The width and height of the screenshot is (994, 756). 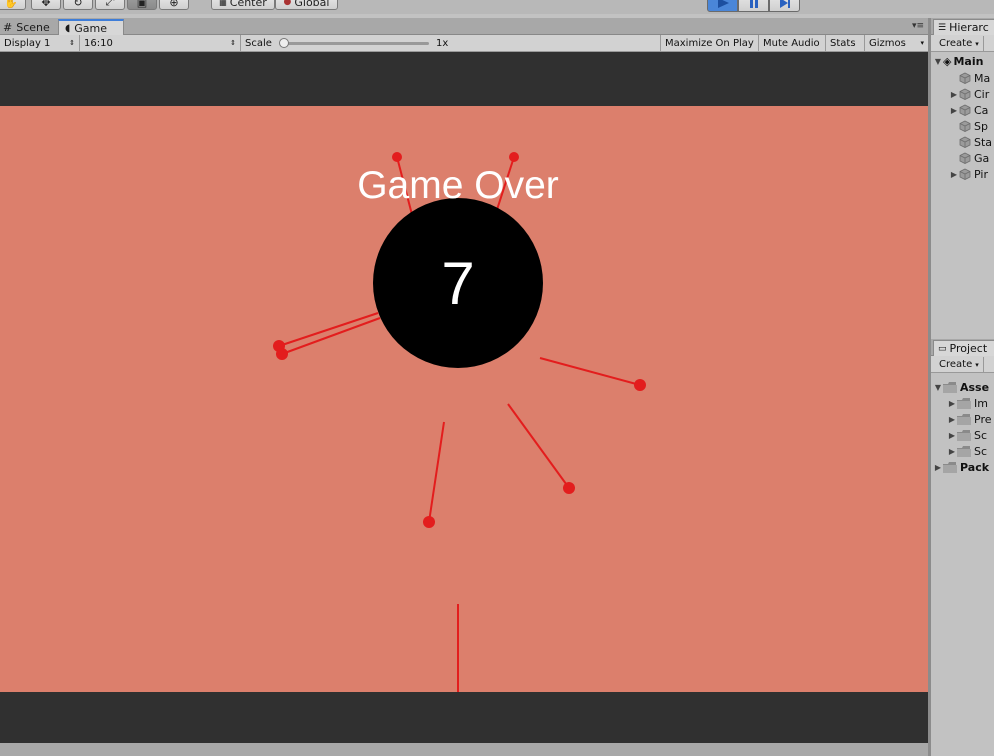 I want to click on rect-icon: ▣, so click(x=142, y=4).